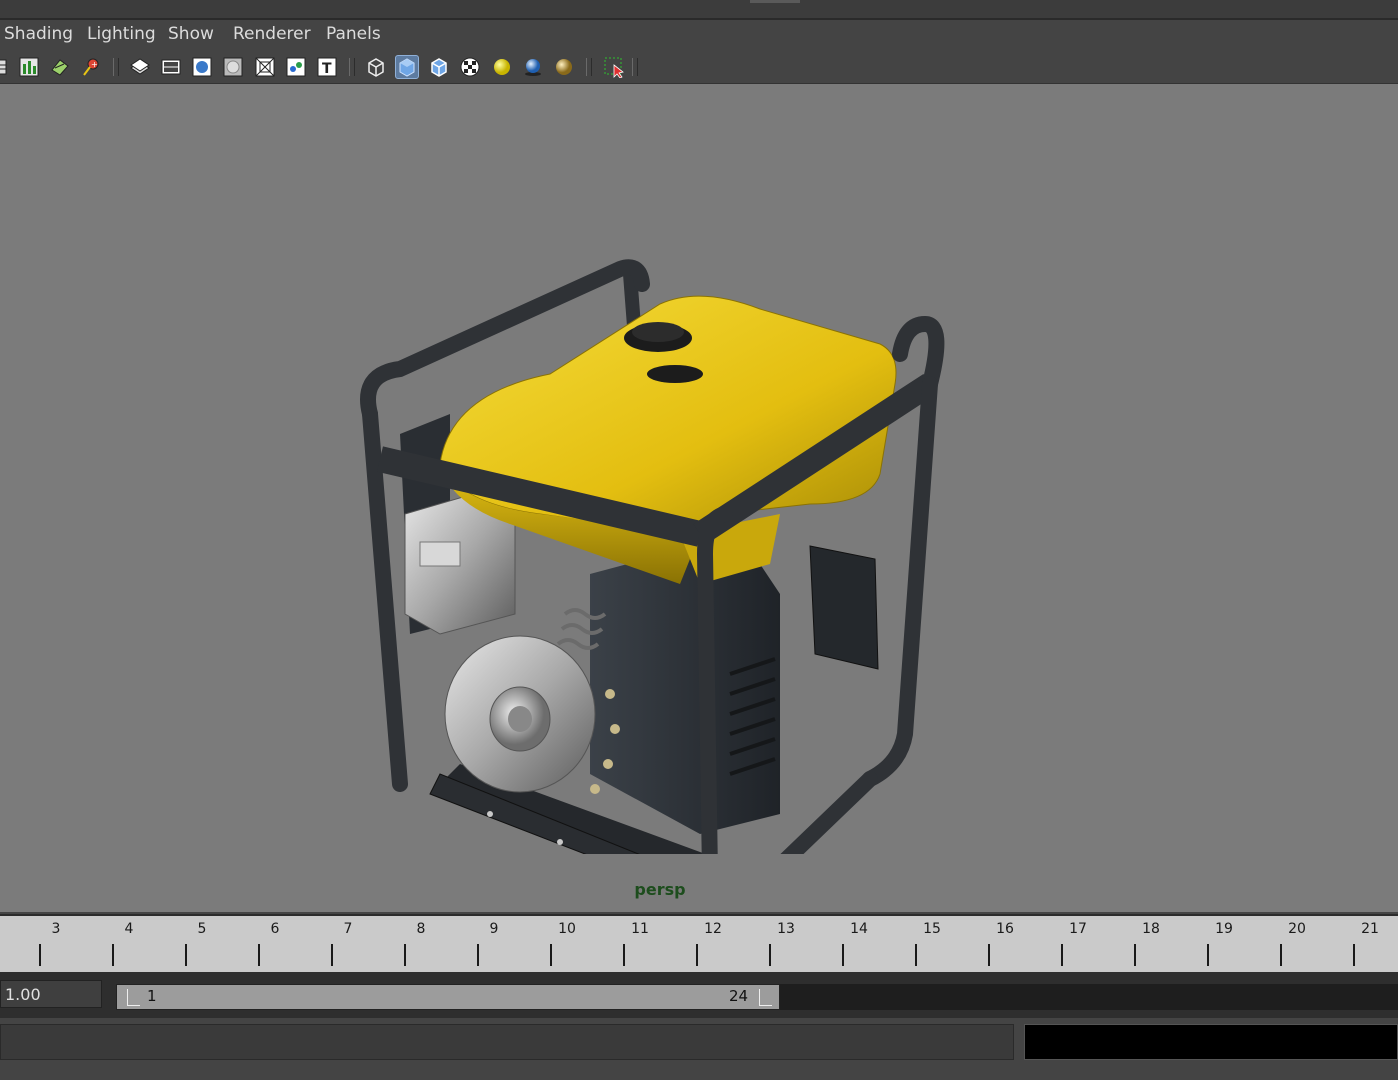 The height and width of the screenshot is (1080, 1398). What do you see at coordinates (1211, 1042) in the screenshot?
I see `command-result` at bounding box center [1211, 1042].